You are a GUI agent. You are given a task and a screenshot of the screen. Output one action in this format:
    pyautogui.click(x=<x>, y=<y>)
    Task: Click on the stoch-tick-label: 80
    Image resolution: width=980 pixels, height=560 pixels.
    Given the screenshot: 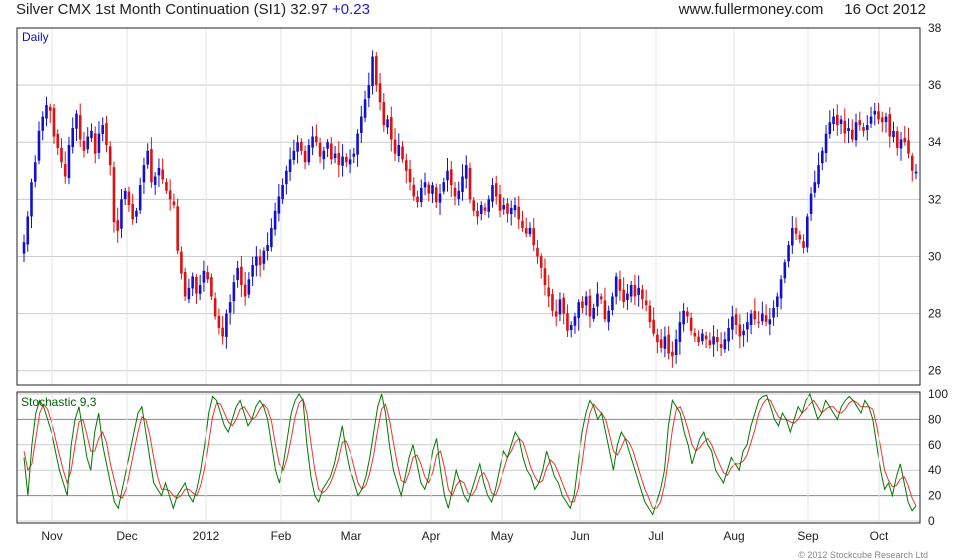 What is the action you would take?
    pyautogui.click(x=935, y=419)
    